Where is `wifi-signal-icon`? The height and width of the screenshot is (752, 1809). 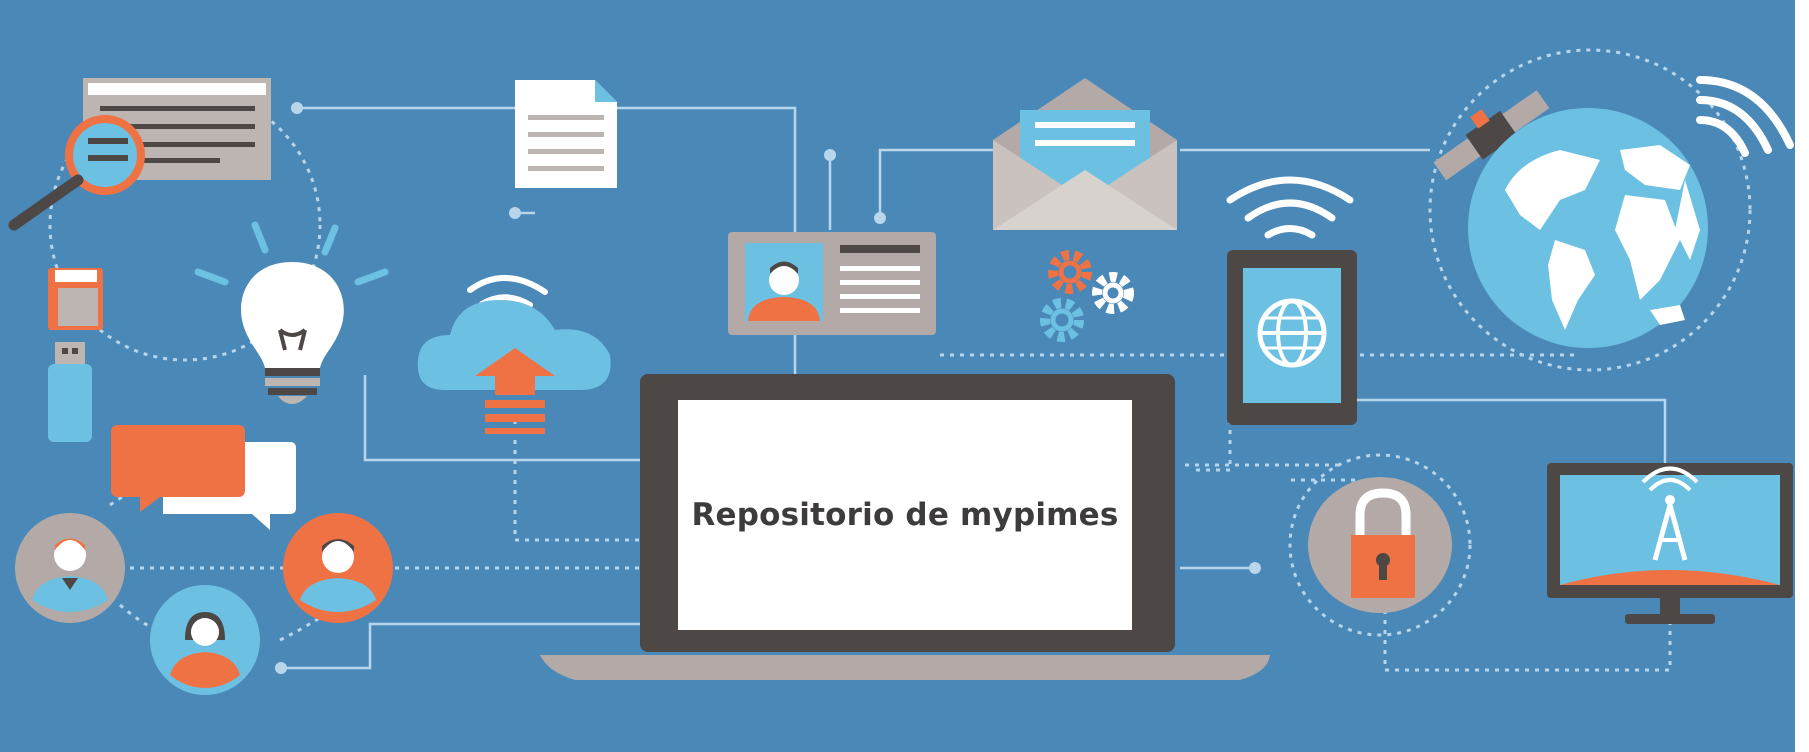
wifi-signal-icon is located at coordinates (1745, 116).